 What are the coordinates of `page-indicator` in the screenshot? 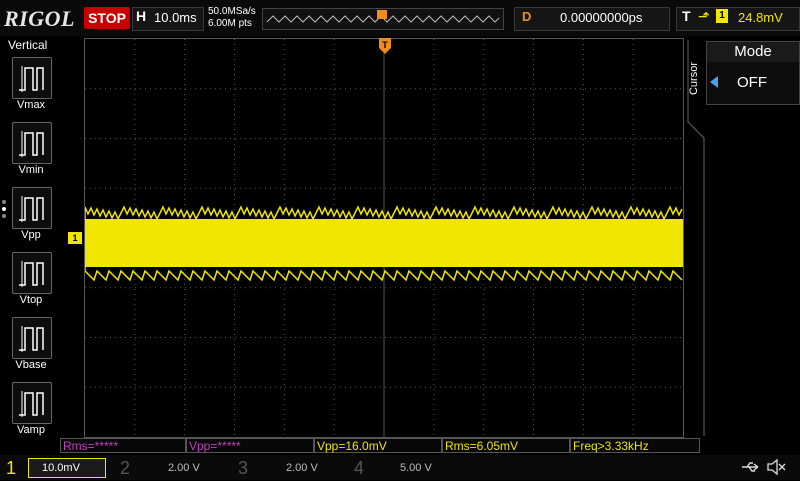 It's located at (4, 210).